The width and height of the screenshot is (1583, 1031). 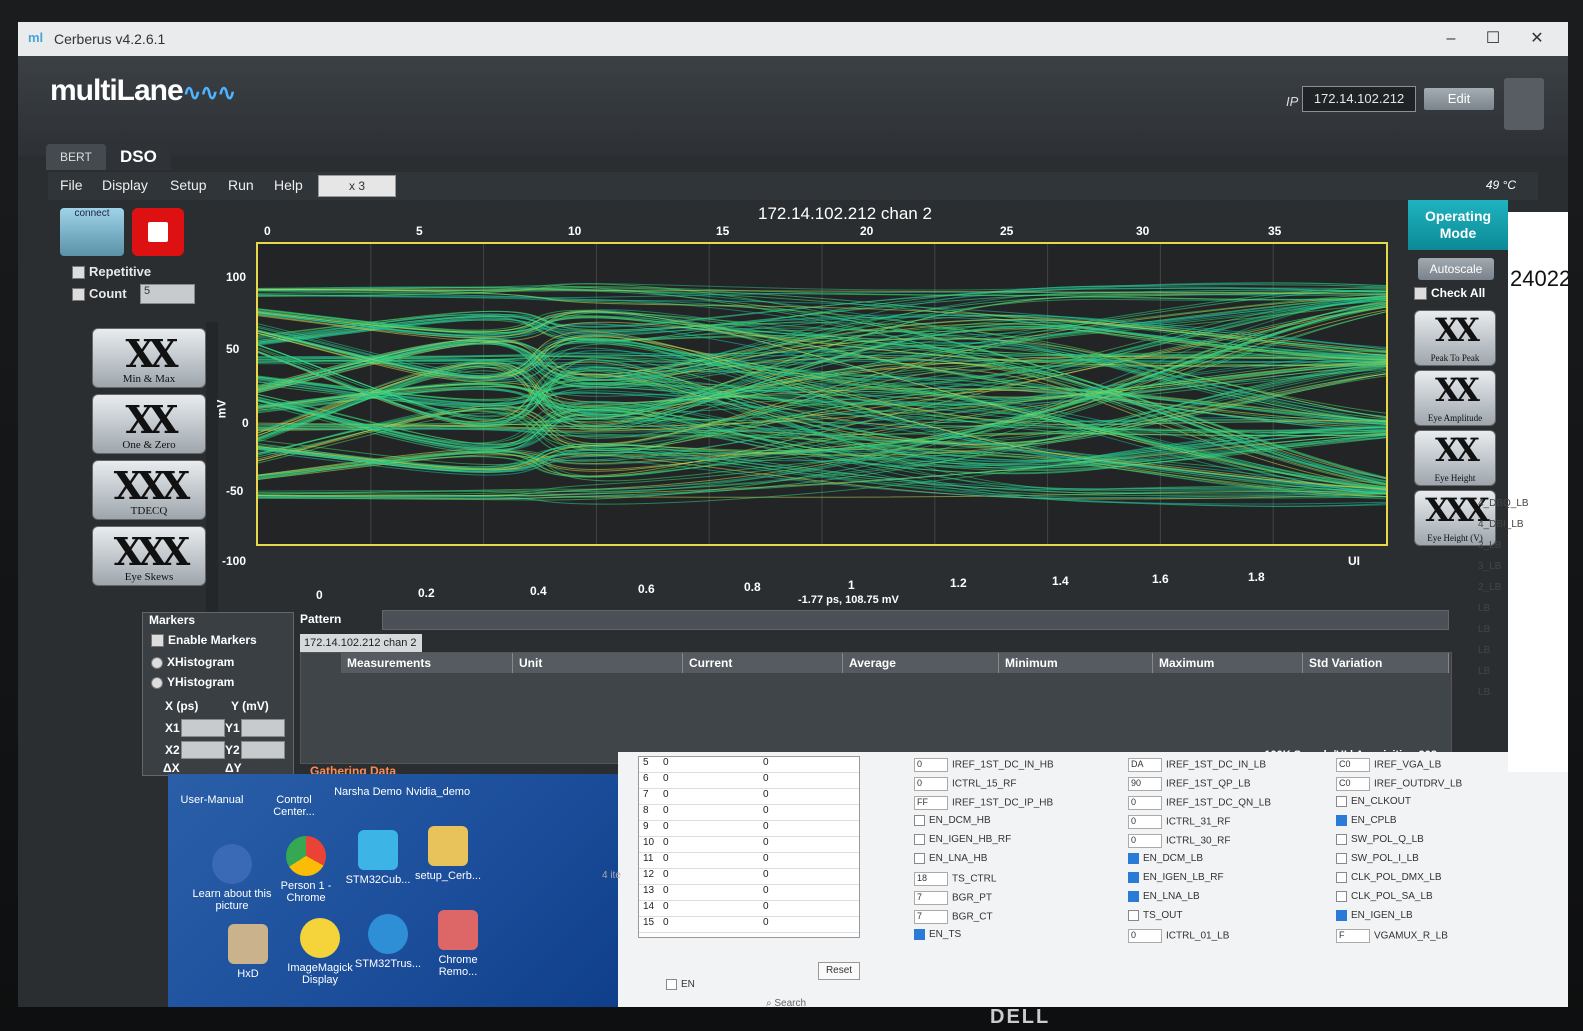 I want to click on autoscale-button: Autoscale, so click(x=1456, y=269).